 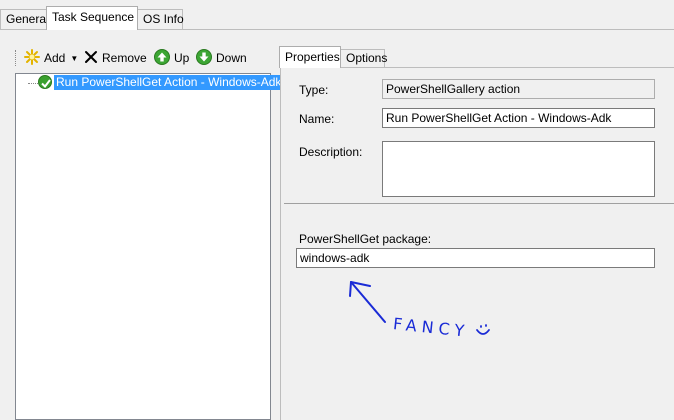 I want to click on tab-options-label: Options, so click(x=367, y=58).